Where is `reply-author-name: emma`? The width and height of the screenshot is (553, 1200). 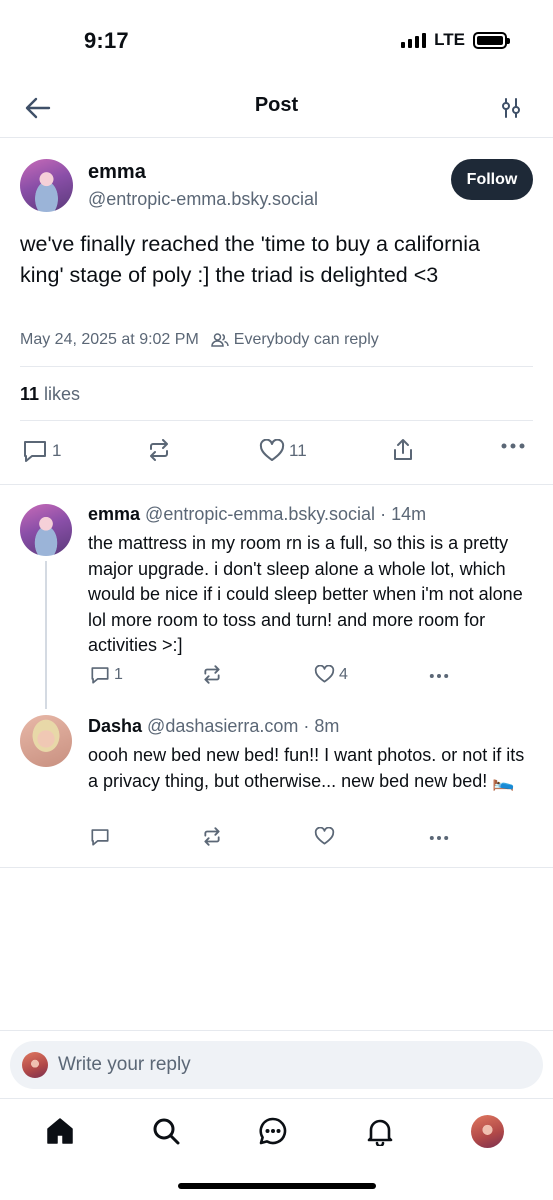
reply-author-name: emma is located at coordinates (114, 514).